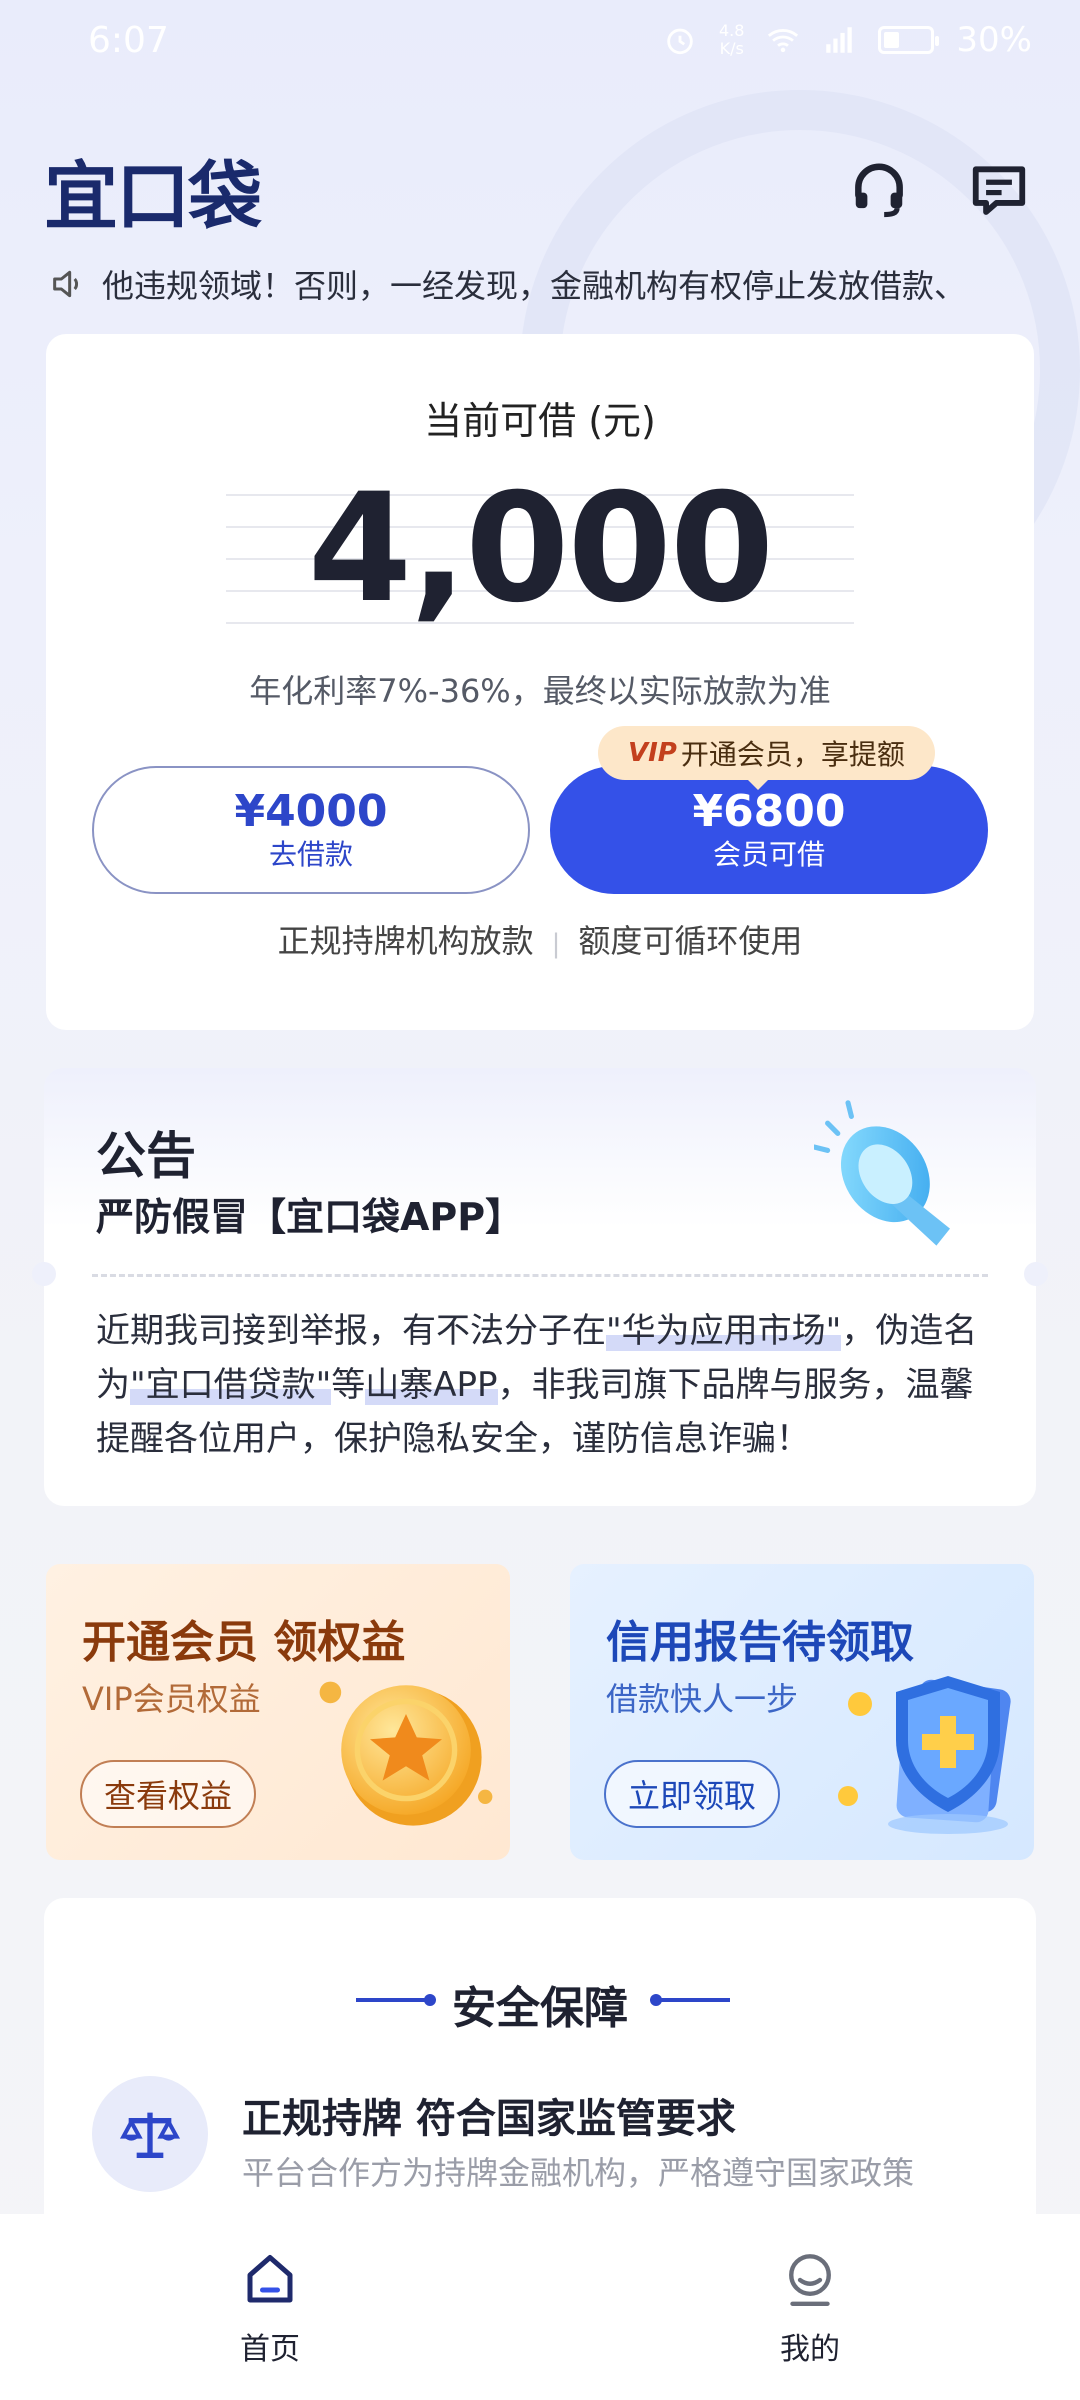 This screenshot has height=2400, width=1080. What do you see at coordinates (540, 691) in the screenshot?
I see `interest-rate-text: 年化利率7%-36%，最终以实际放款为准` at bounding box center [540, 691].